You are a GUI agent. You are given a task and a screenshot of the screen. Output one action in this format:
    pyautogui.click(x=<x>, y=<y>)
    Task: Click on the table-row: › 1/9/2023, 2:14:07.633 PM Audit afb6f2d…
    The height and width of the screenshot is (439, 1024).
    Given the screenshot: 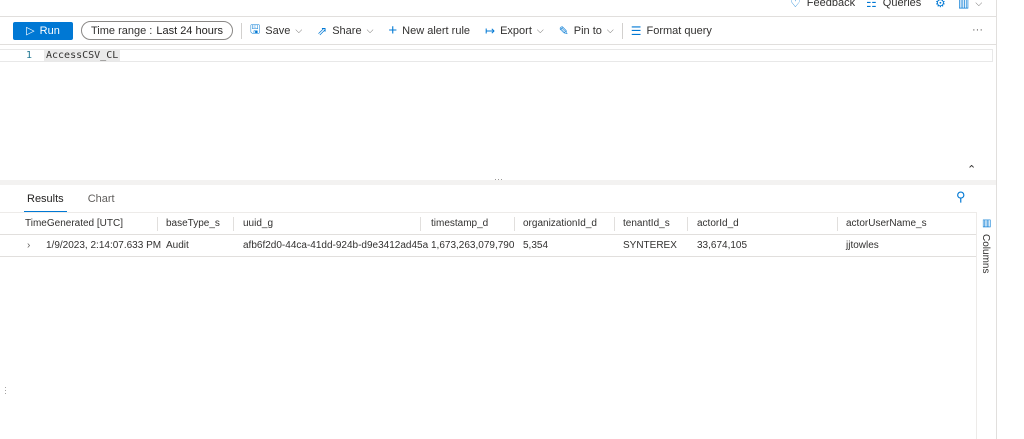 What is the action you would take?
    pyautogui.click(x=488, y=246)
    